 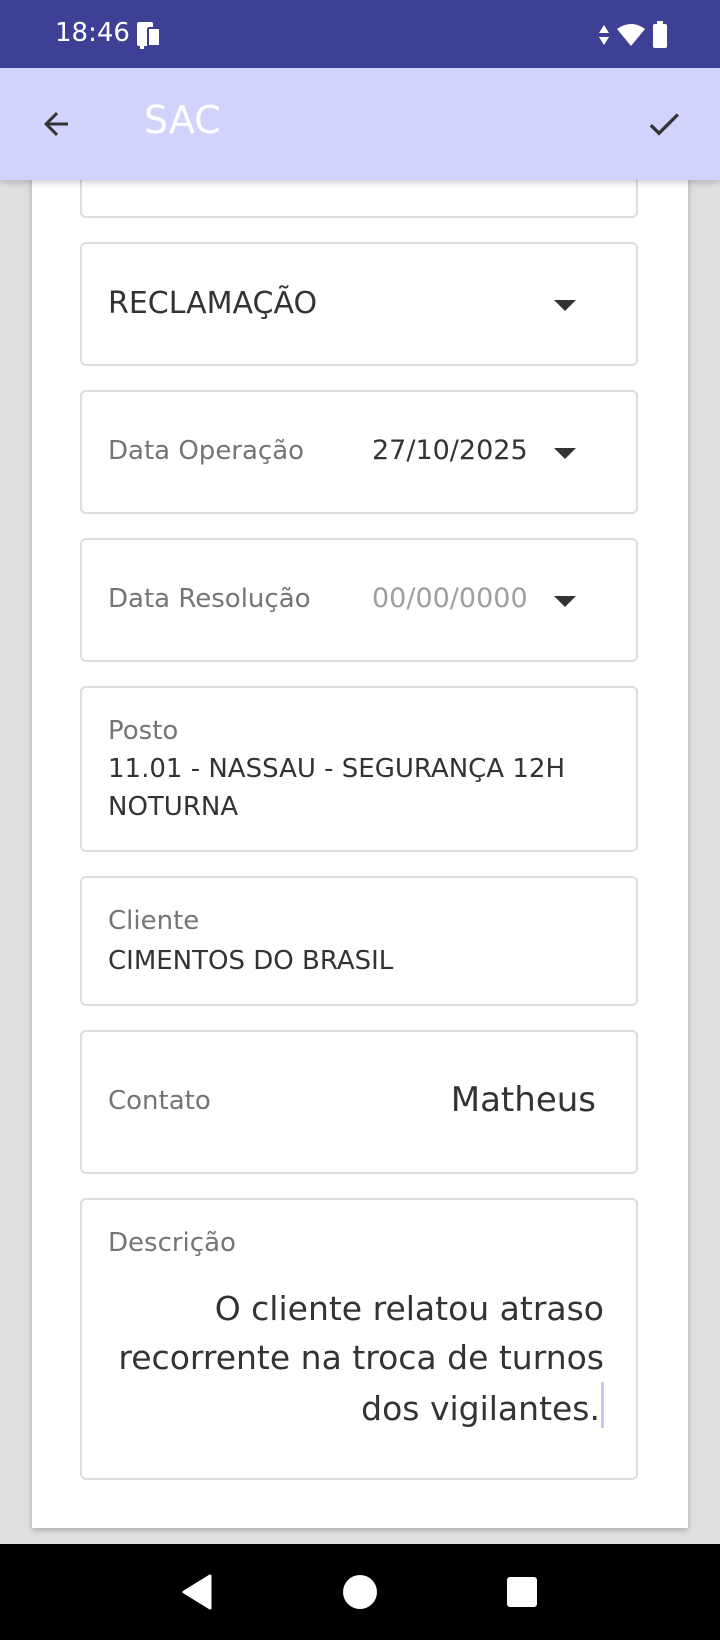 What do you see at coordinates (209, 599) in the screenshot?
I see `data-resolucao-label: Data Resolução` at bounding box center [209, 599].